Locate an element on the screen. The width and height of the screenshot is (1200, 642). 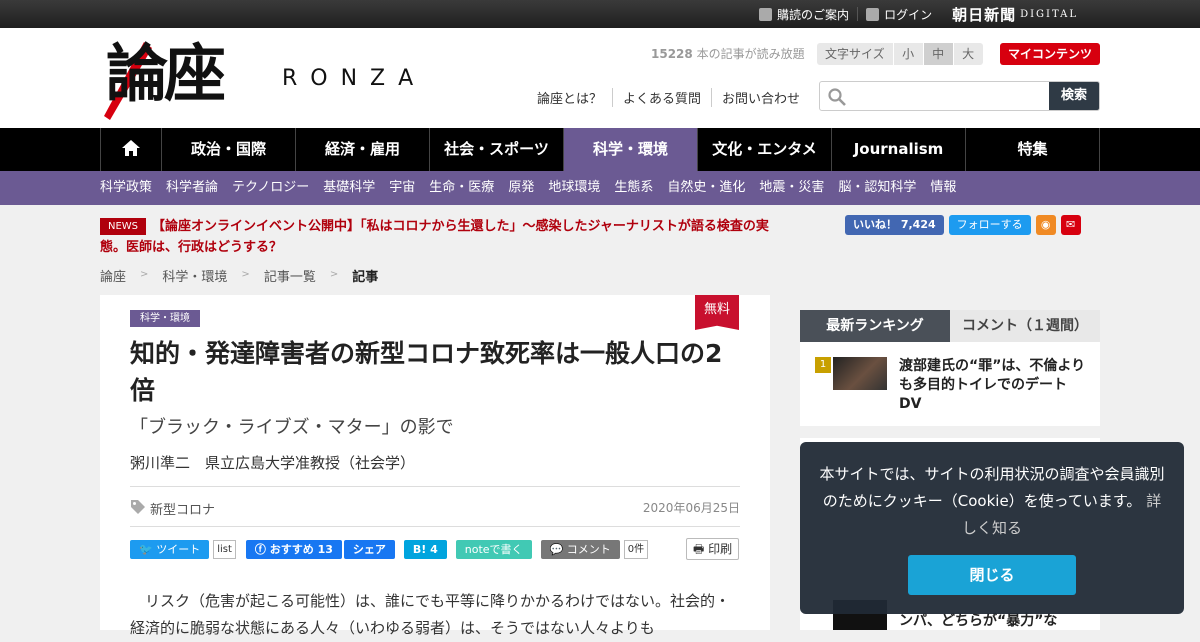
nav-home is located at coordinates (131, 149).